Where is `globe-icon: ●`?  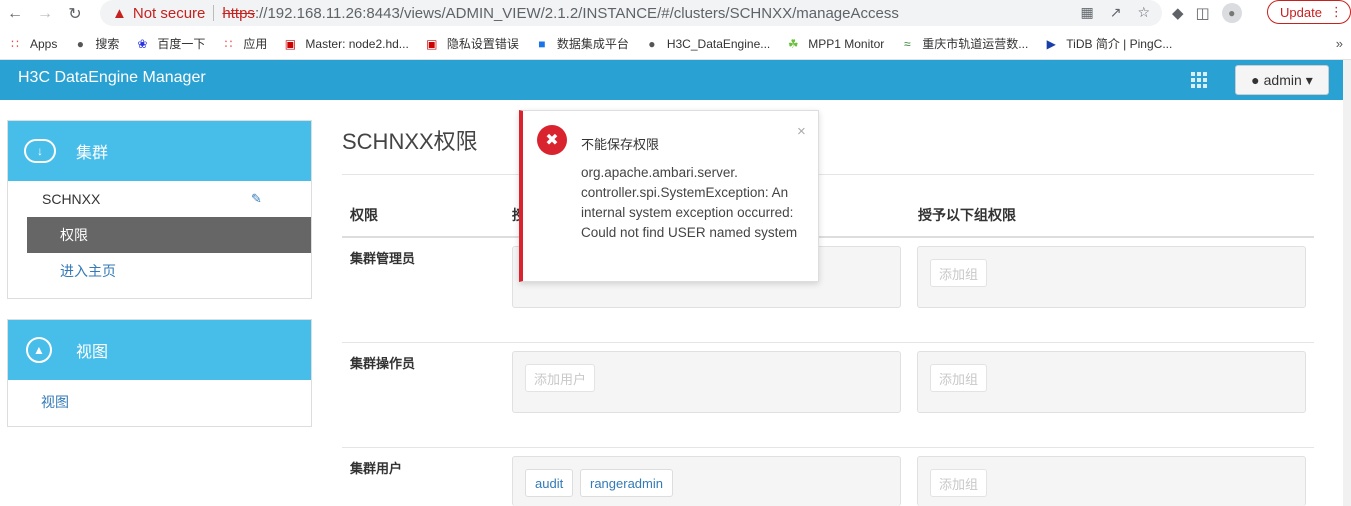 globe-icon: ● is located at coordinates (80, 43).